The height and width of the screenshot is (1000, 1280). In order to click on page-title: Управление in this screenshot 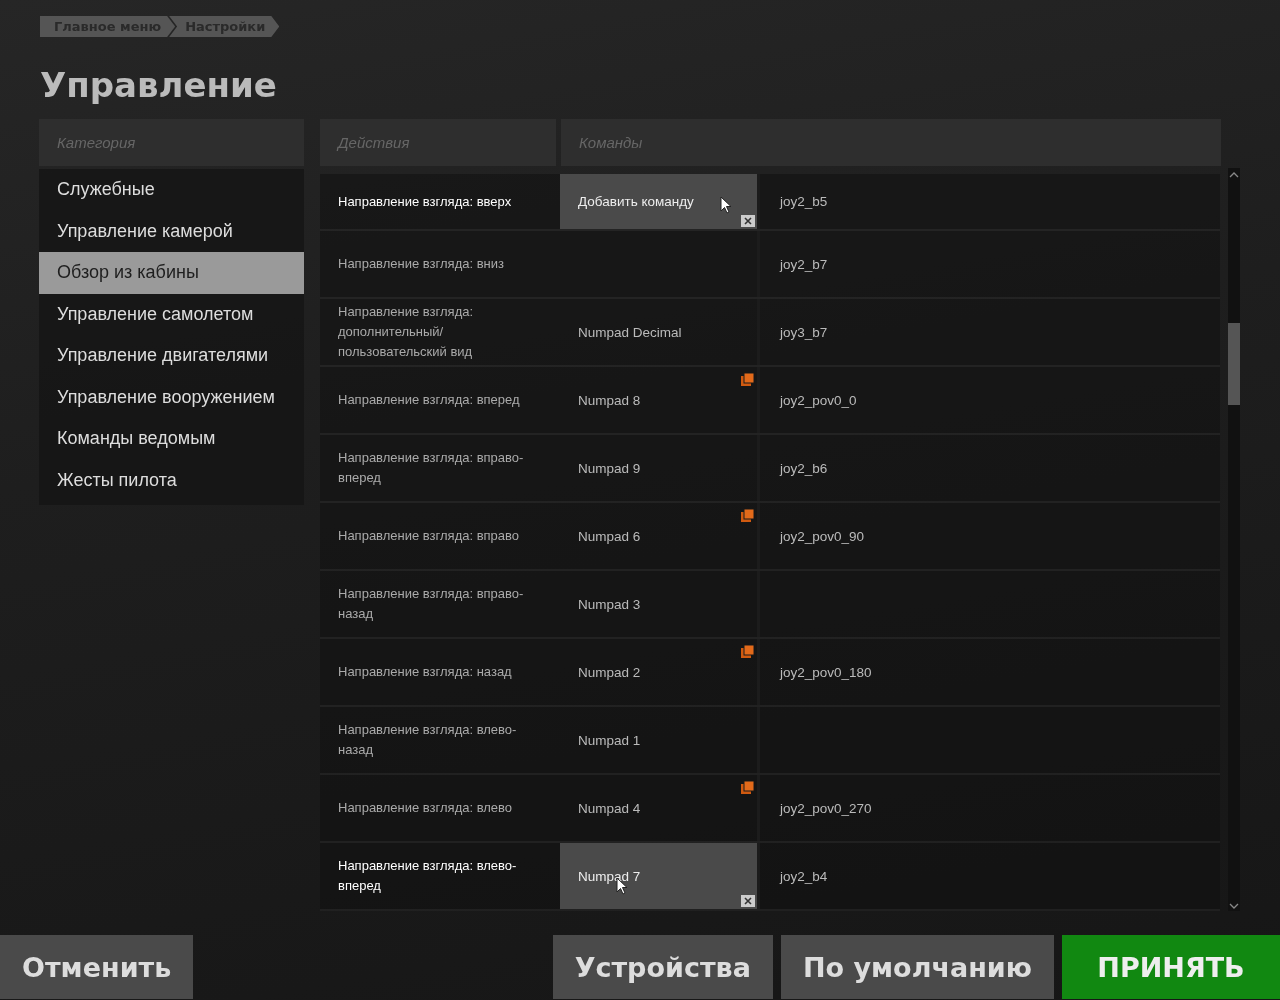, I will do `click(158, 85)`.